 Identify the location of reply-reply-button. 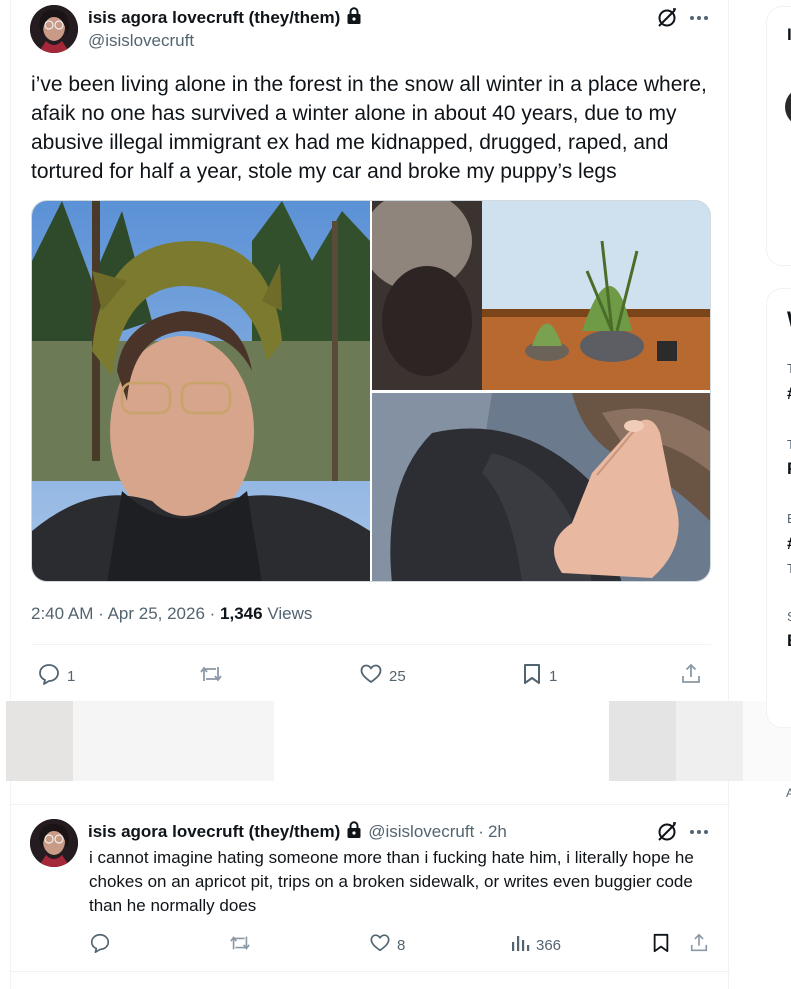
(103, 945).